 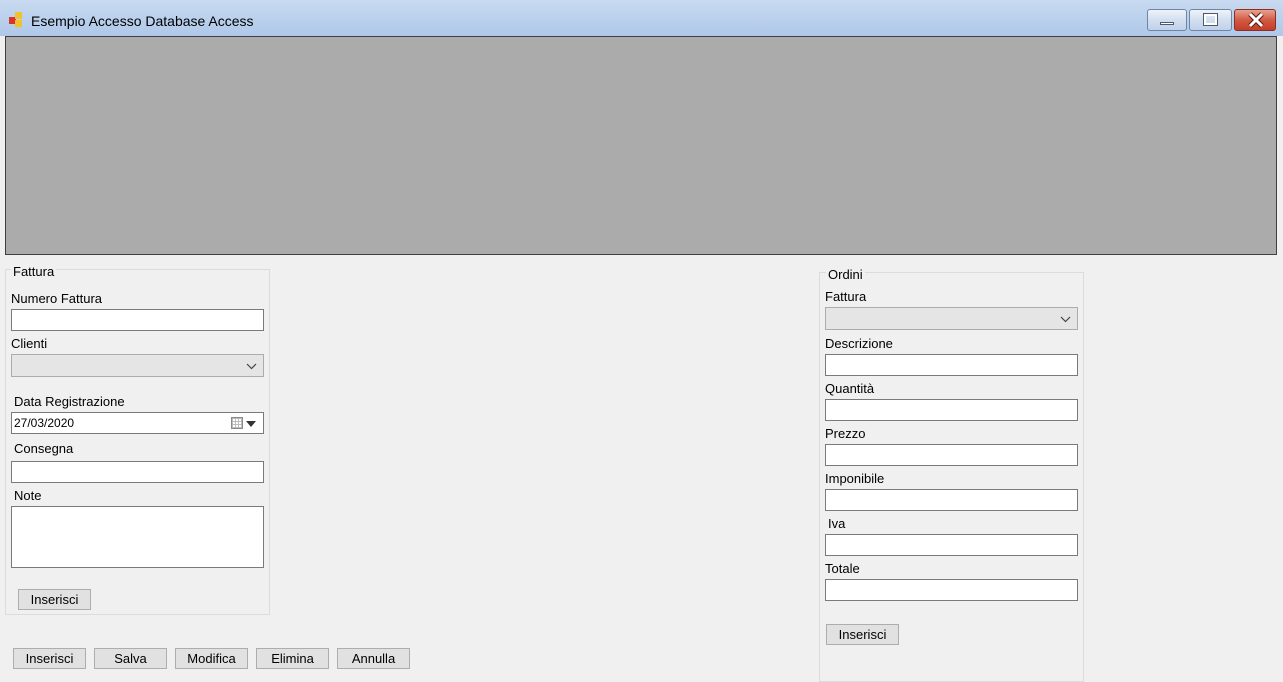 What do you see at coordinates (57, 298) in the screenshot?
I see `numero-fattura-label: Numero Fattura` at bounding box center [57, 298].